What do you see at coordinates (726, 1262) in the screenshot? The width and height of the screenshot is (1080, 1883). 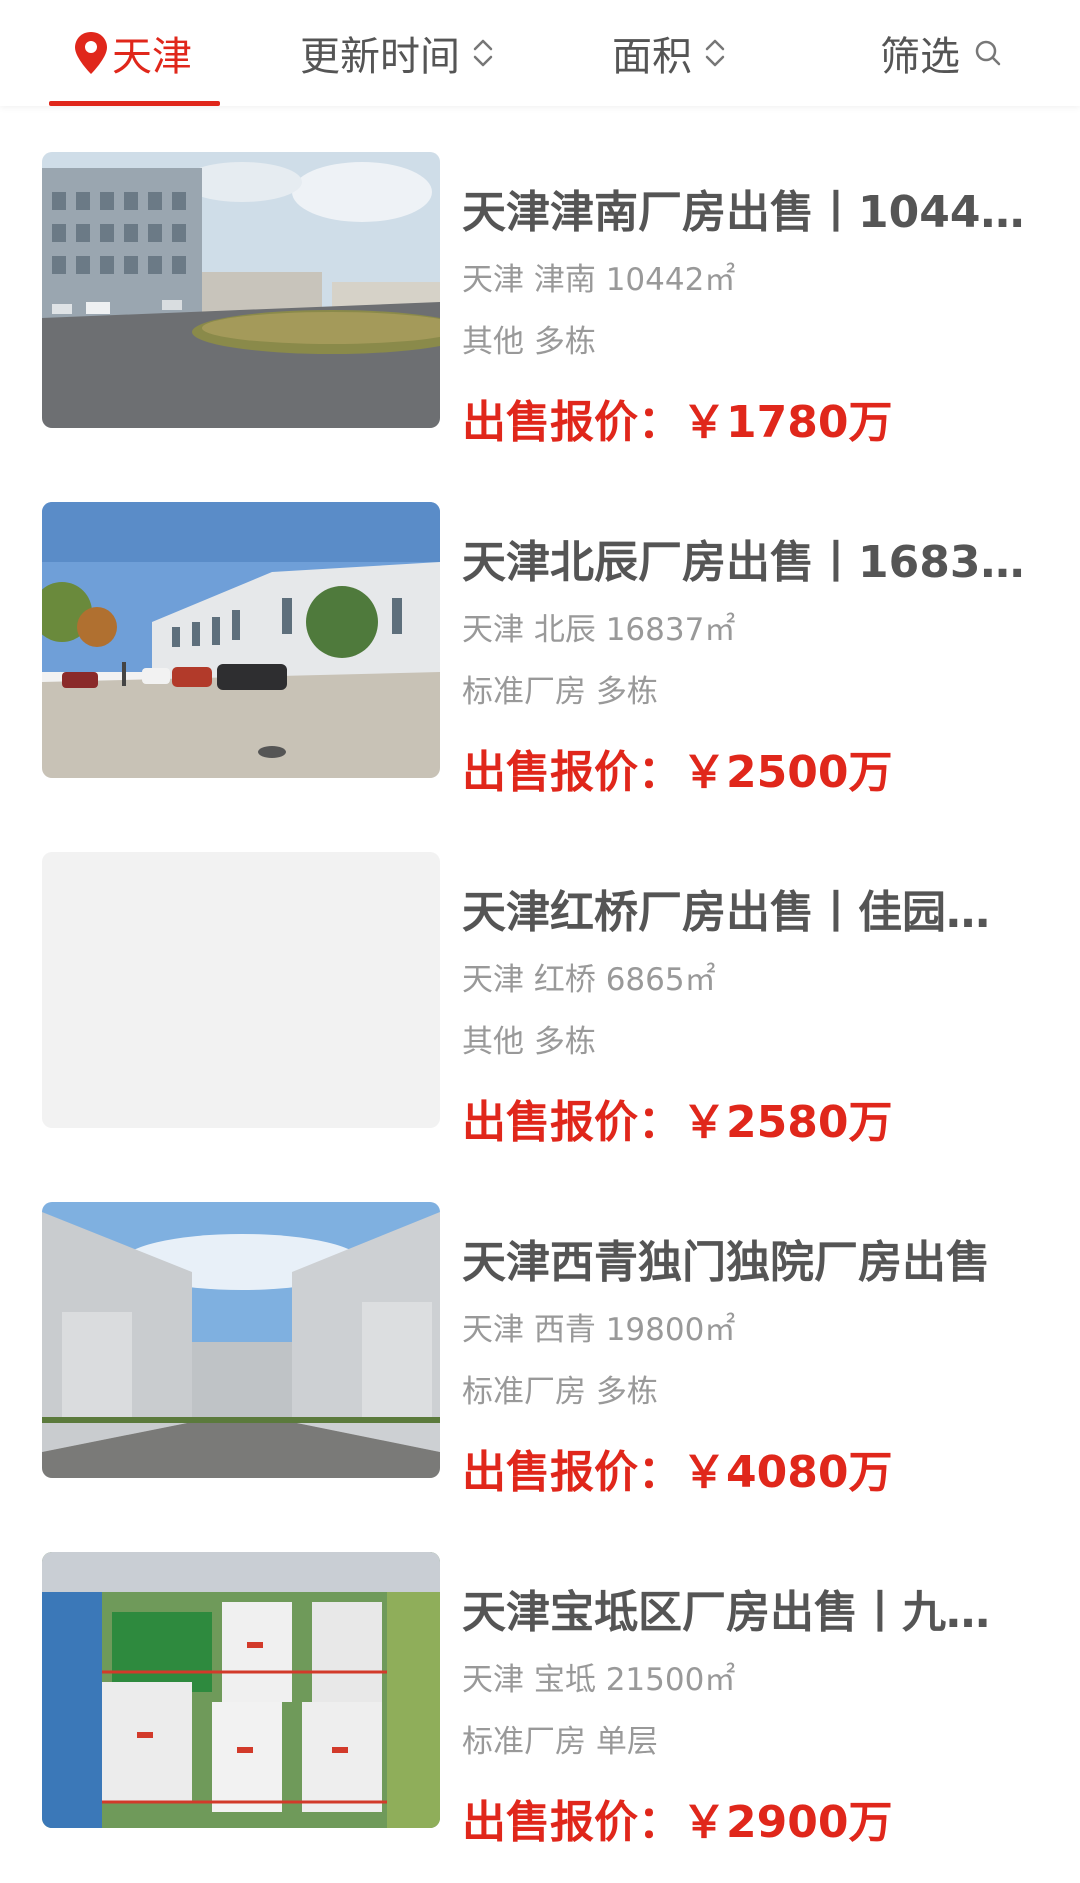 I see `listing-title: 天津西青独门独院厂房出售` at bounding box center [726, 1262].